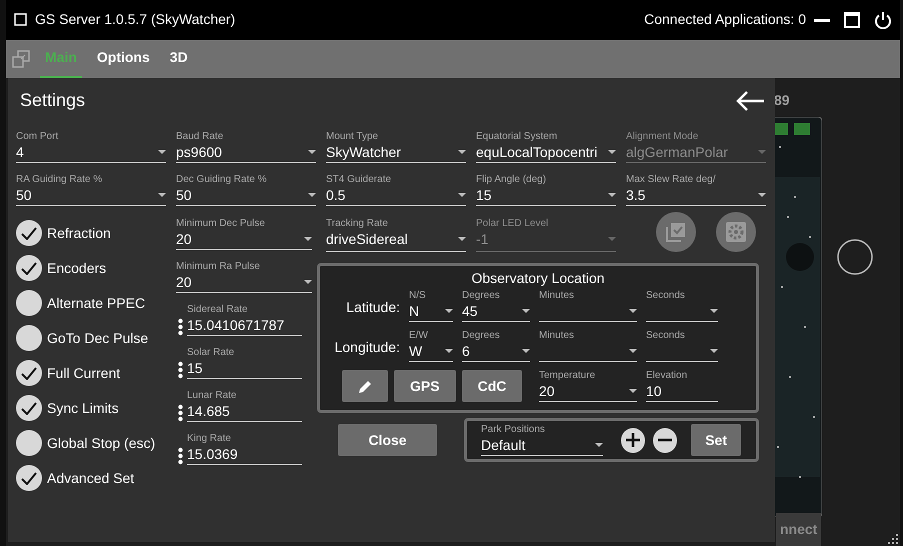  What do you see at coordinates (496, 306) in the screenshot?
I see `dropdown-field: Degrees 45` at bounding box center [496, 306].